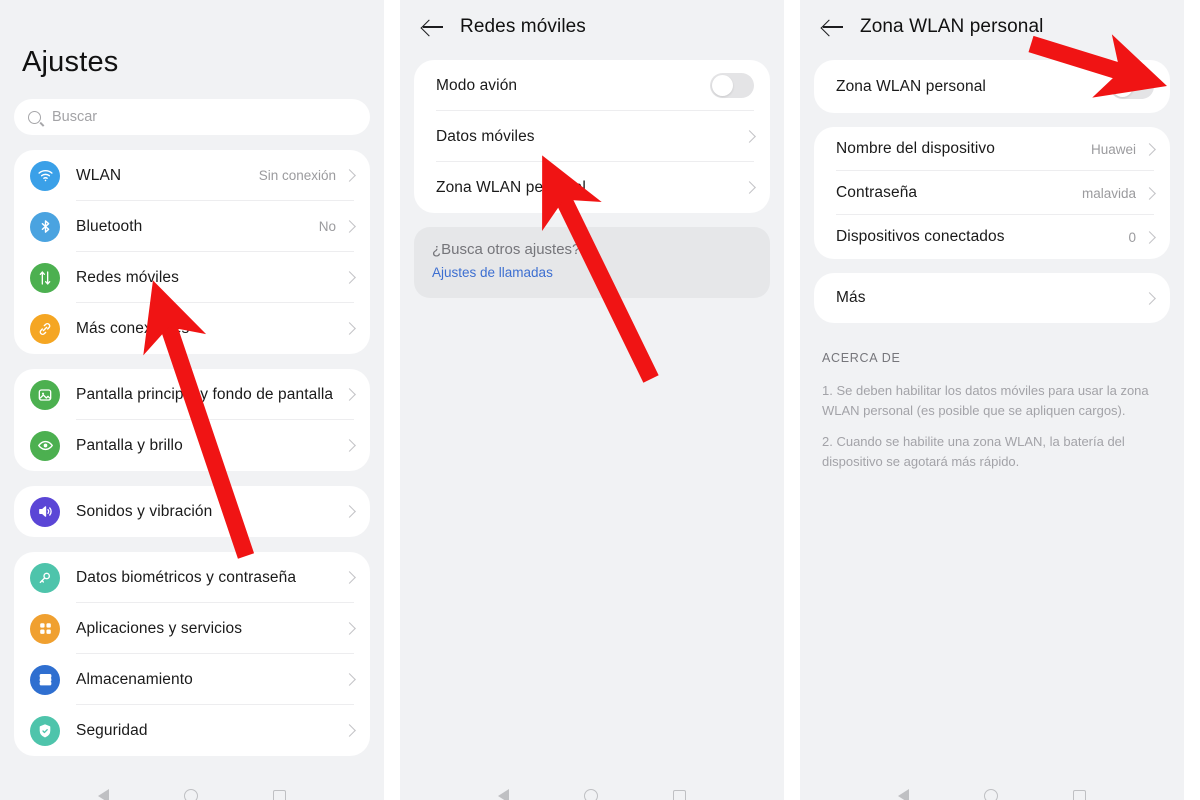  I want to click on key-icon, so click(45, 577).